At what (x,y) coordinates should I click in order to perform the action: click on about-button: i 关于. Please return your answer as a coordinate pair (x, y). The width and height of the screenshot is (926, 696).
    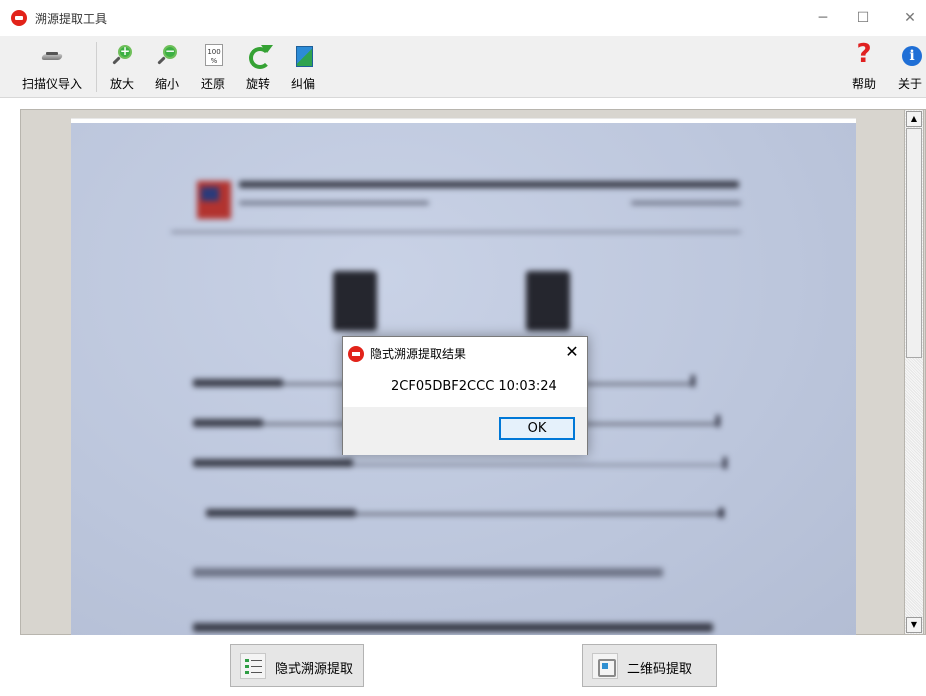
    Looking at the image, I should click on (910, 69).